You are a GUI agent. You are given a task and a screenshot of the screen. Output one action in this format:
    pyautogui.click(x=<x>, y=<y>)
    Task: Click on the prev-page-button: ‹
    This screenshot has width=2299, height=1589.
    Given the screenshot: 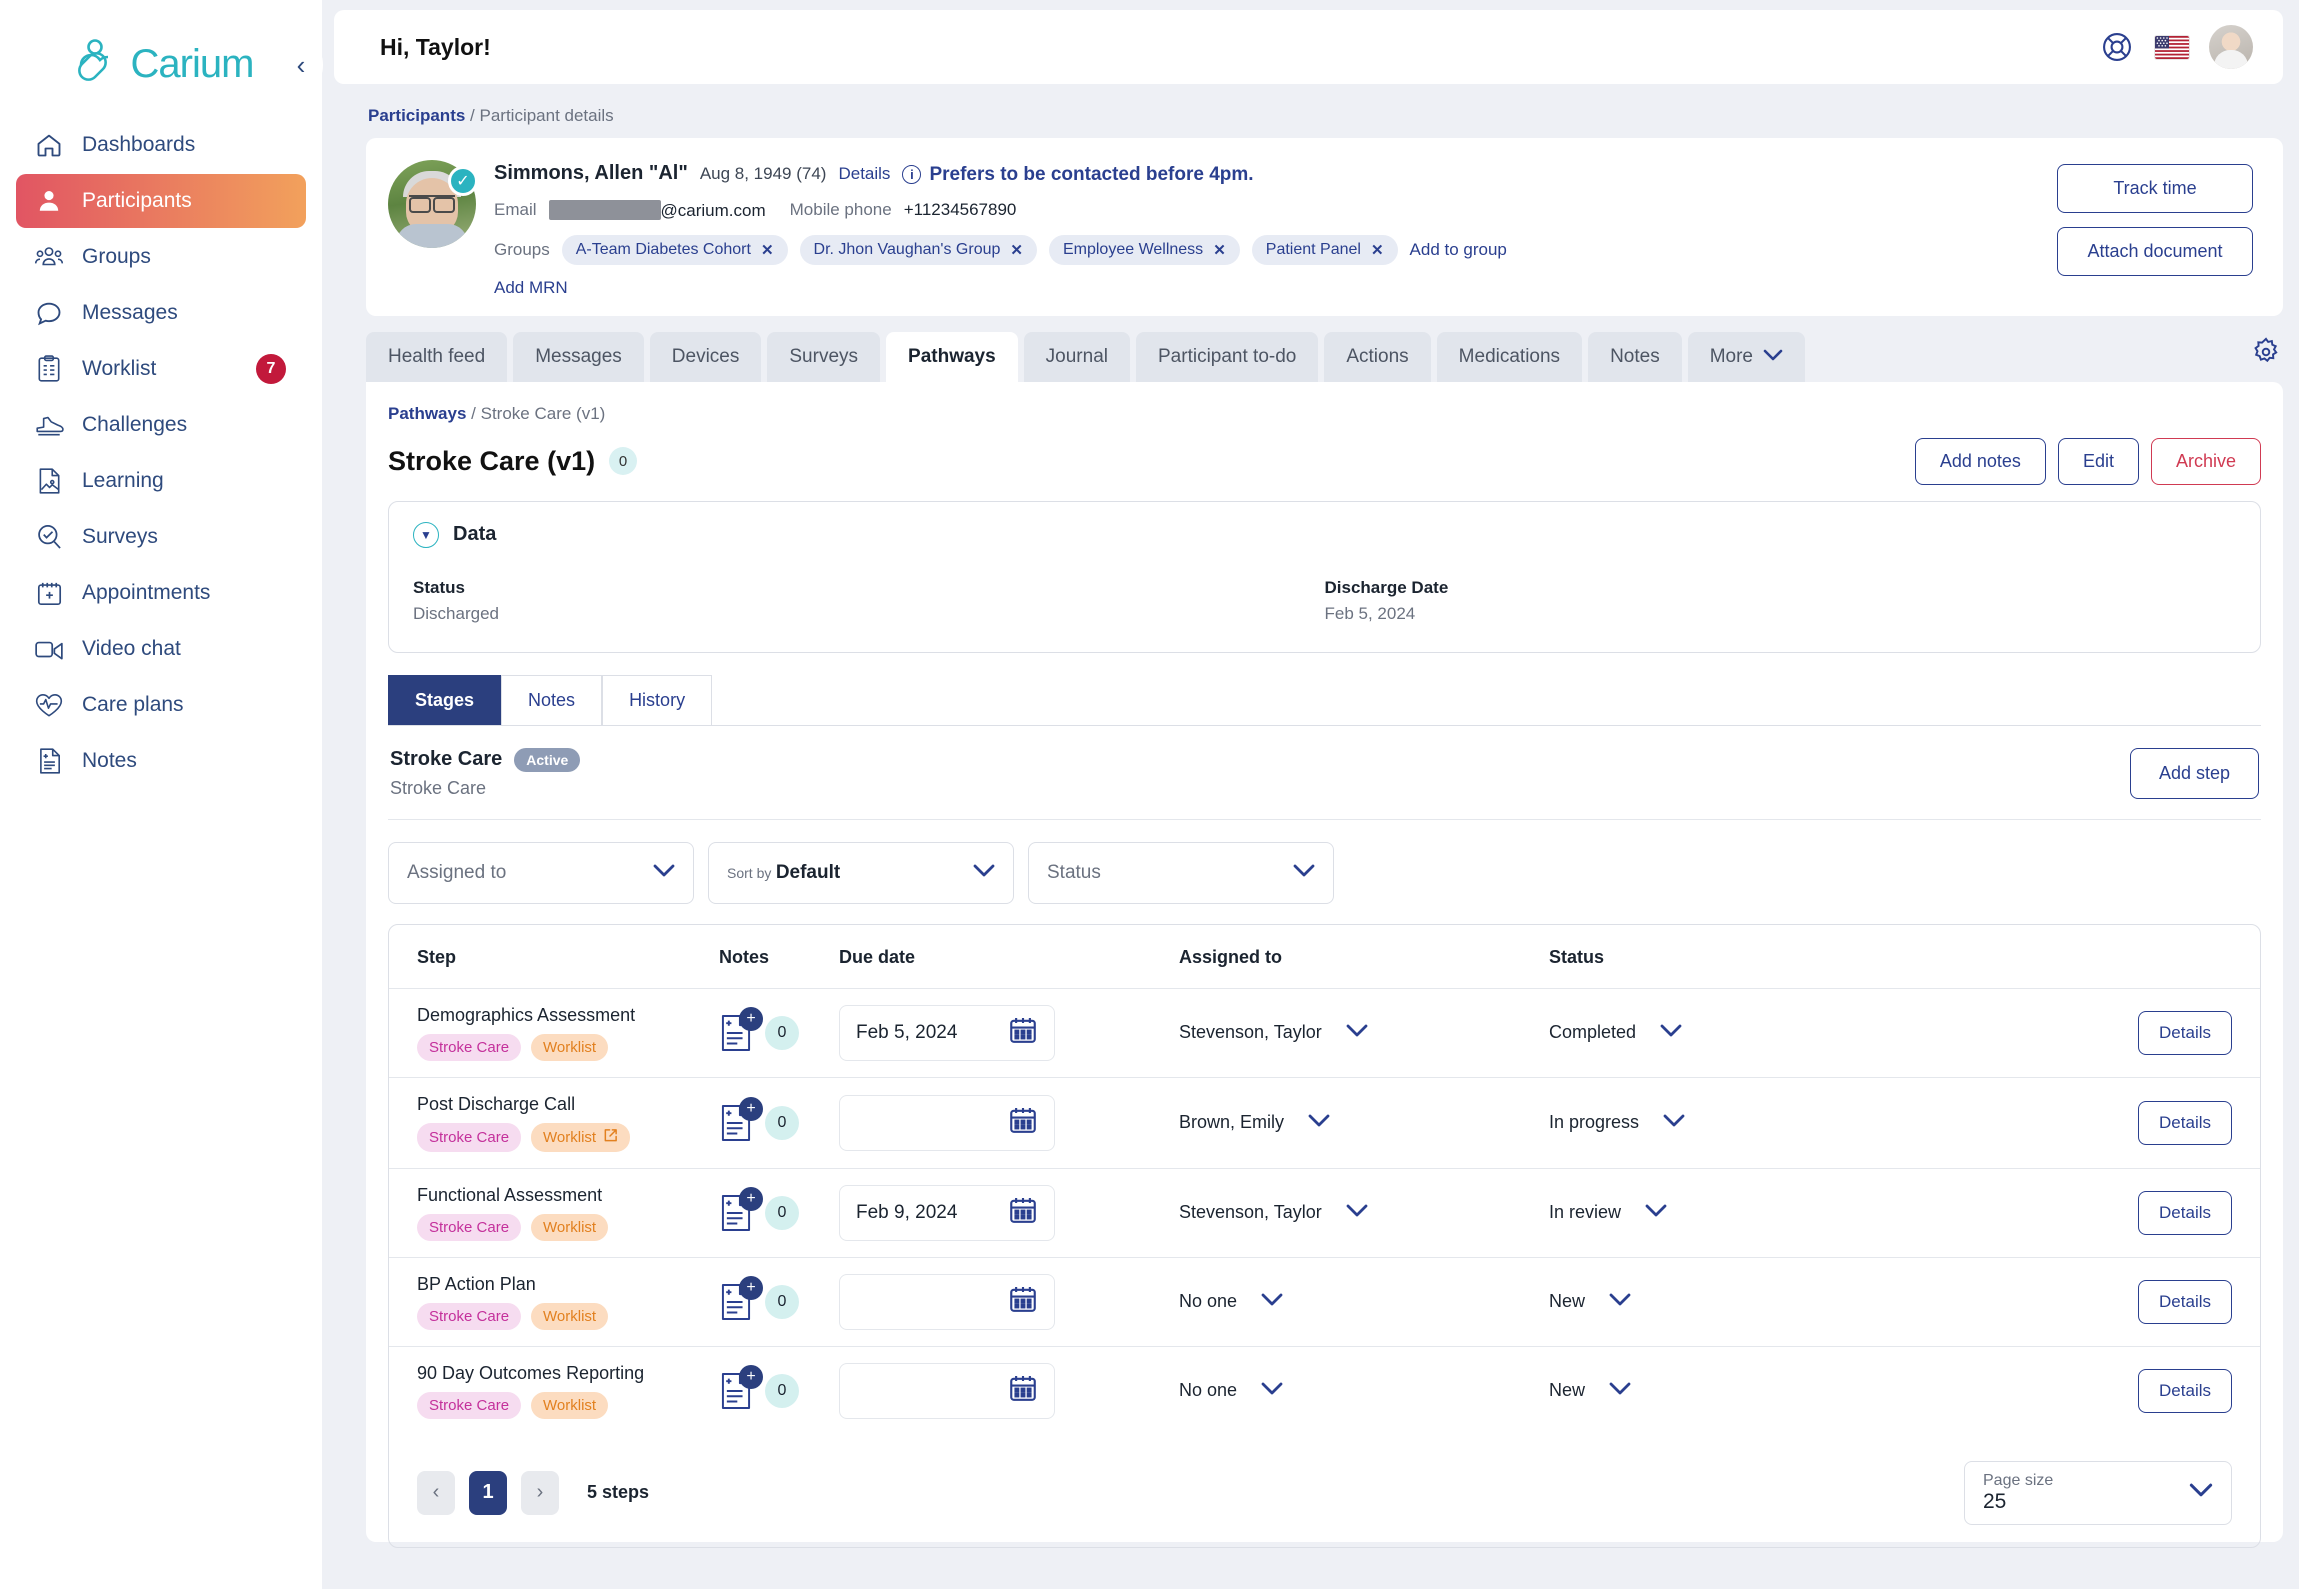 What is the action you would take?
    pyautogui.click(x=436, y=1492)
    